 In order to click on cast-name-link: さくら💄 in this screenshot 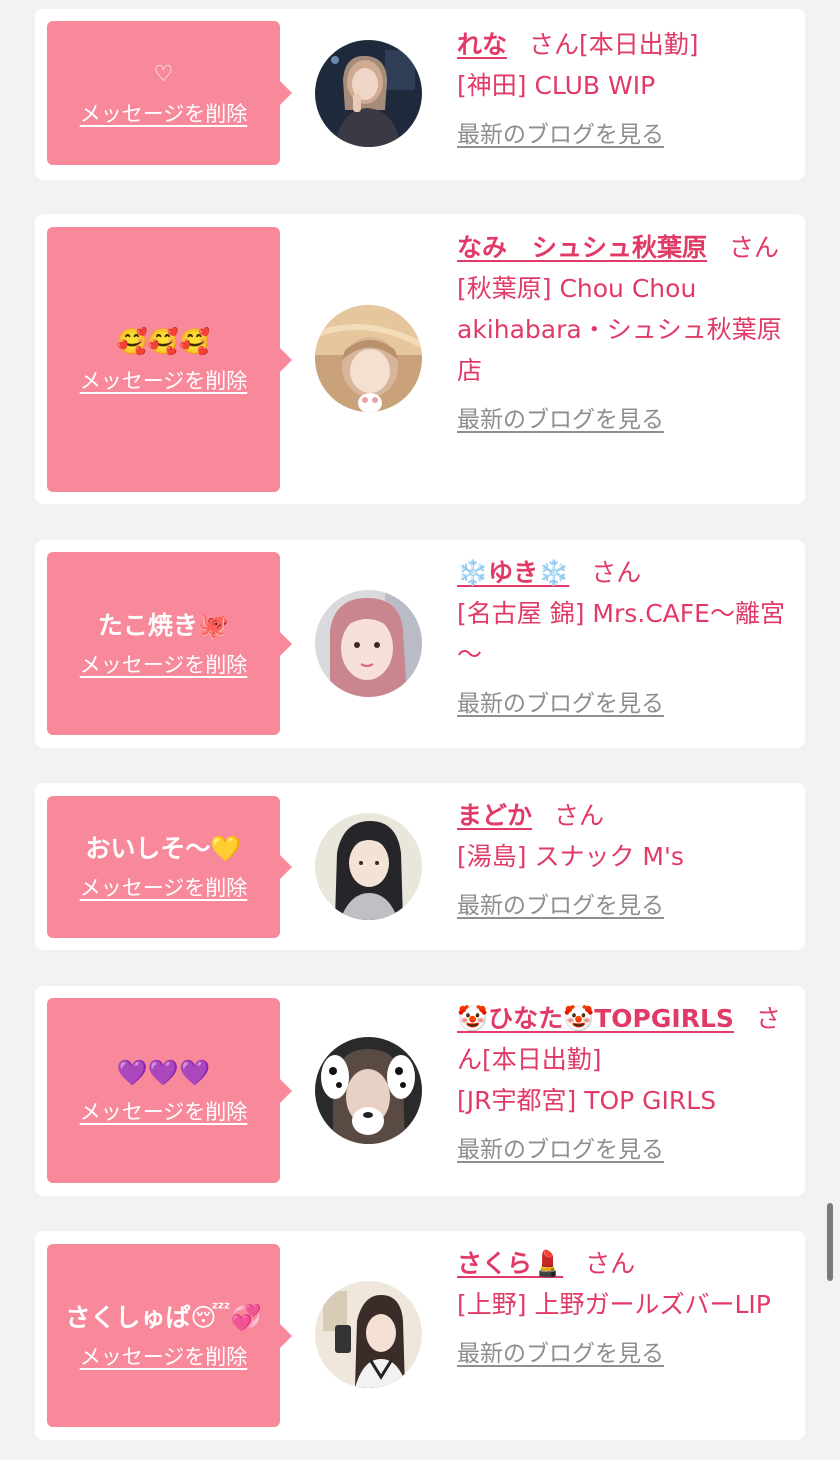, I will do `click(510, 1263)`.